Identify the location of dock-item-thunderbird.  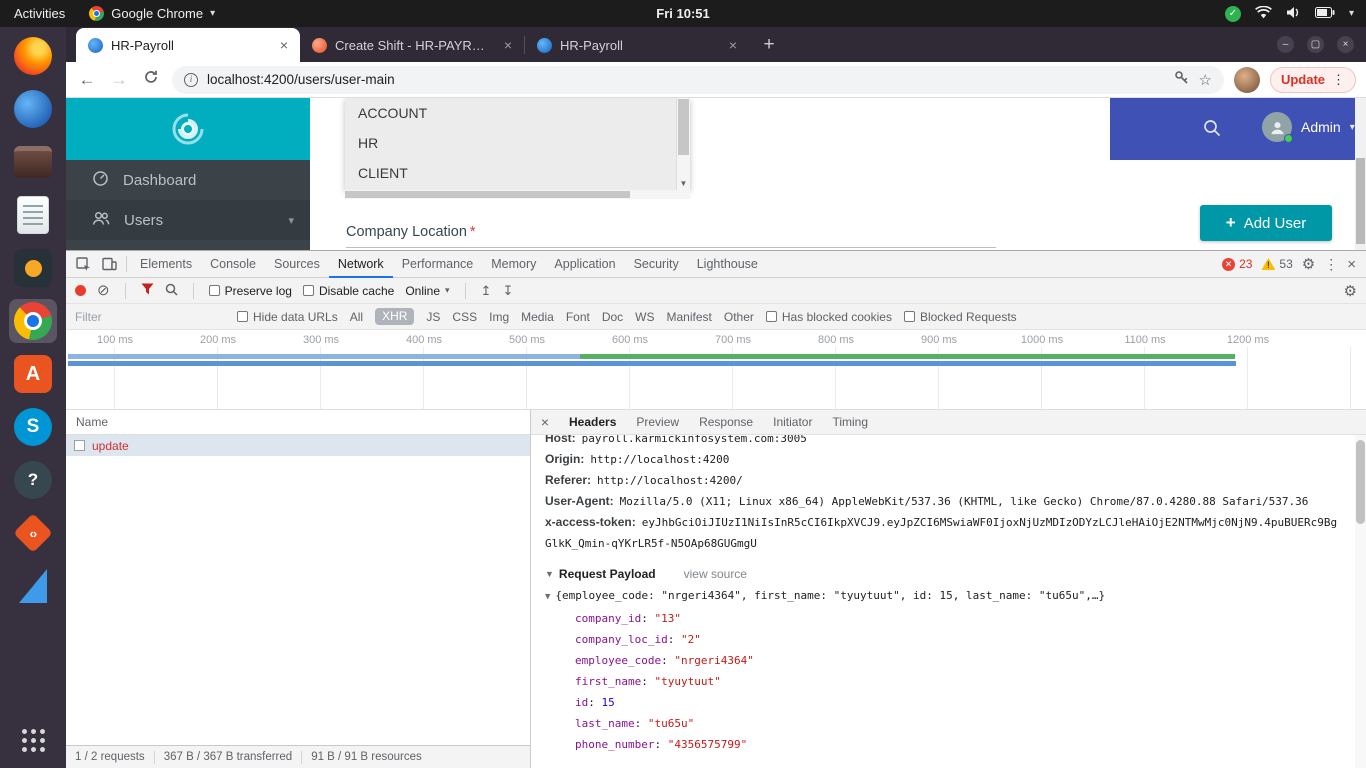
(33, 109).